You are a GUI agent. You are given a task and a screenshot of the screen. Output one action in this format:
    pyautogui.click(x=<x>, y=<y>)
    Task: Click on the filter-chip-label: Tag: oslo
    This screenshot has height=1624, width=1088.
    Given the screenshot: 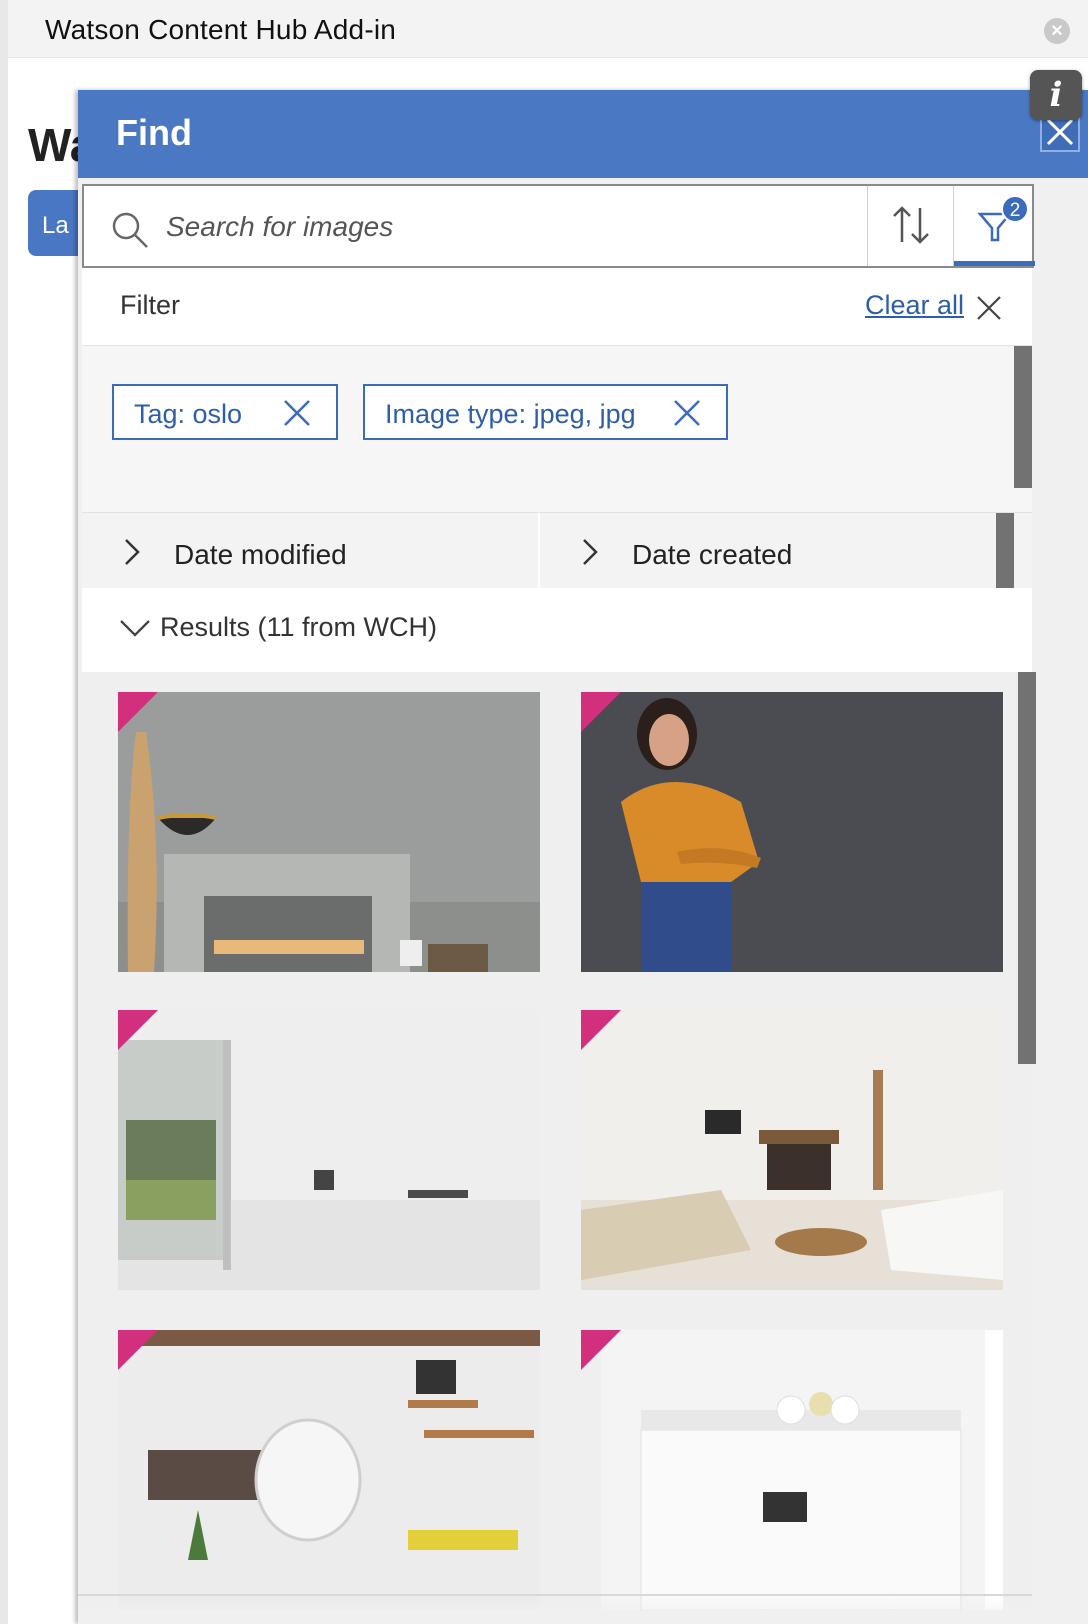 What is the action you would take?
    pyautogui.click(x=188, y=414)
    